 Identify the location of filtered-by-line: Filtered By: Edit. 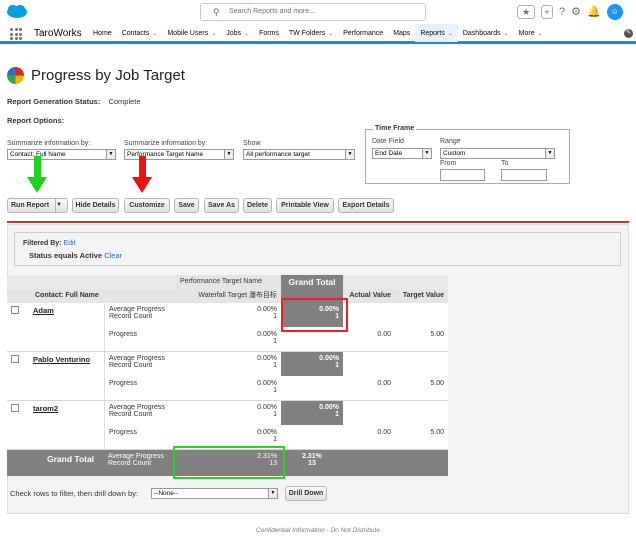
(49, 243).